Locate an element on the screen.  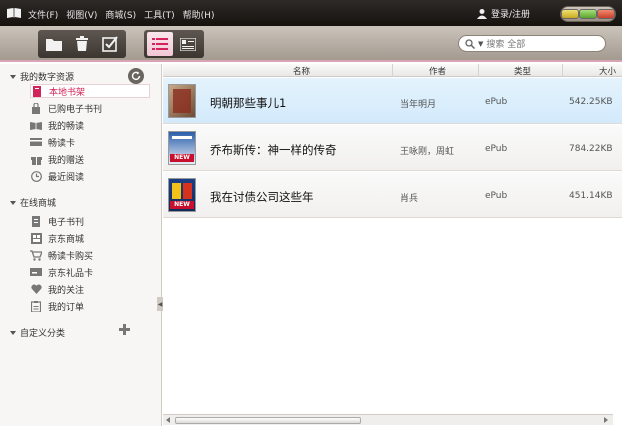
table-header: 名称 作者 类型 大小 is located at coordinates (392, 70).